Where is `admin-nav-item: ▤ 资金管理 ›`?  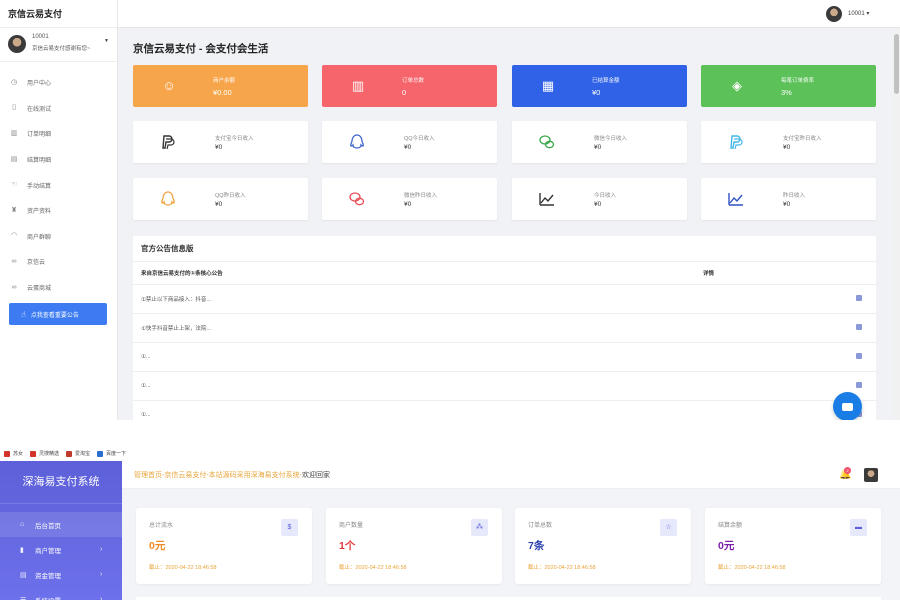
admin-nav-item: ▤ 资金管理 › is located at coordinates (61, 574).